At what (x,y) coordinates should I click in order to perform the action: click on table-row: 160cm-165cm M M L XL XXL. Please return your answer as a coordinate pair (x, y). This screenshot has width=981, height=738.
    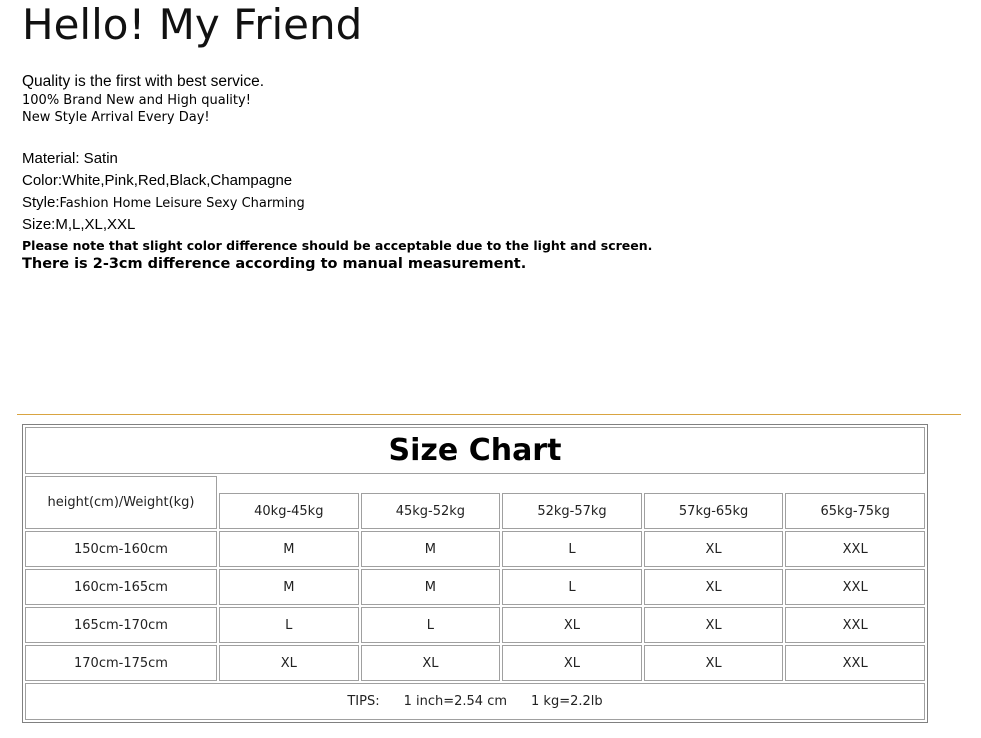
    Looking at the image, I should click on (475, 587).